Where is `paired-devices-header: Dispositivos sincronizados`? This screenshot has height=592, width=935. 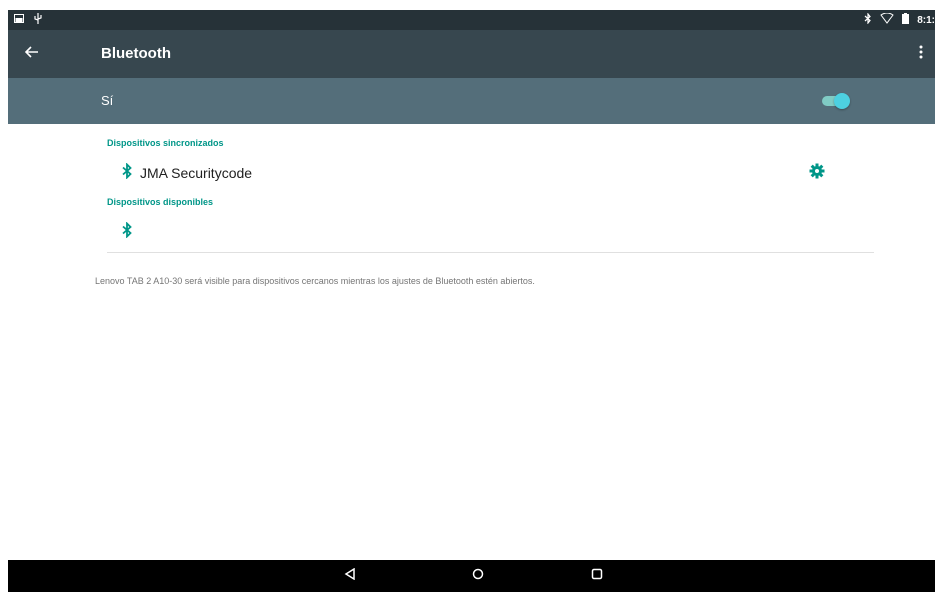
paired-devices-header: Dispositivos sincronizados is located at coordinates (165, 143).